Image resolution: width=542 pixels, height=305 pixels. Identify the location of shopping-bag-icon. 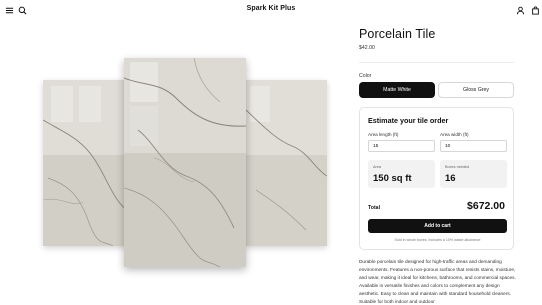
(535, 10).